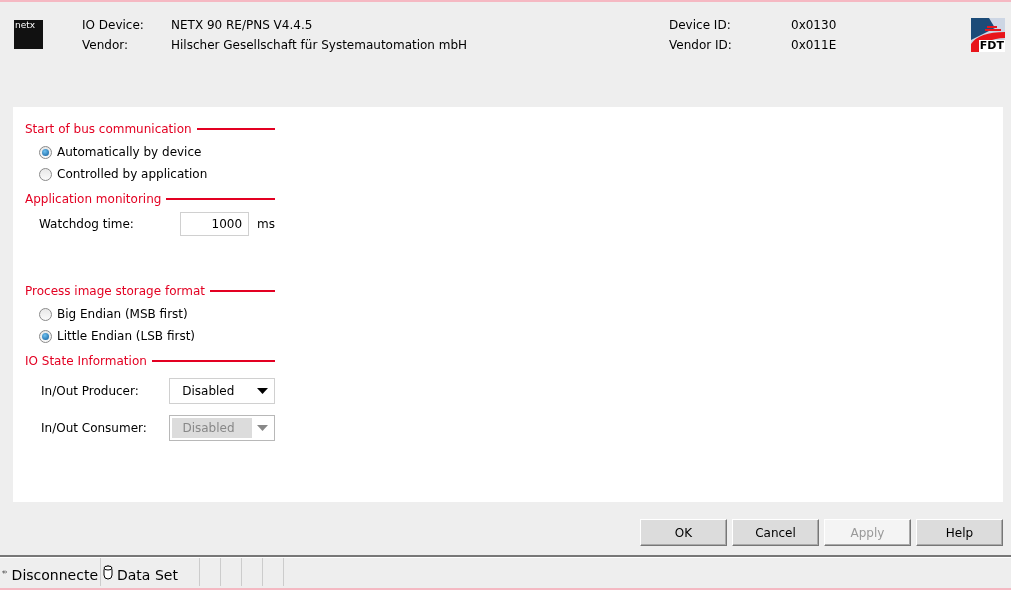 The image size is (1011, 590). Describe the element at coordinates (222, 391) in the screenshot. I see `dropdown: Disabled` at that location.